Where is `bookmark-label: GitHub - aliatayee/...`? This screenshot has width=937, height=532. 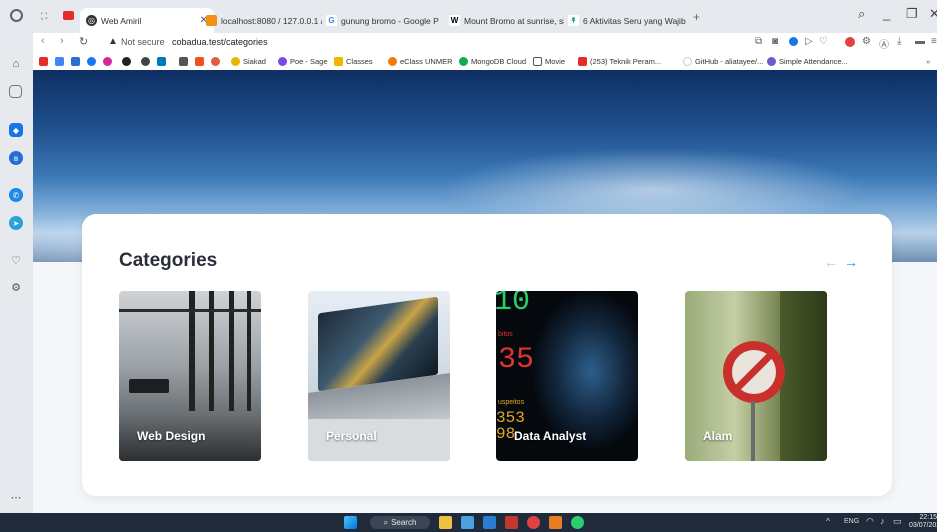 bookmark-label: GitHub - aliatayee/... is located at coordinates (729, 61).